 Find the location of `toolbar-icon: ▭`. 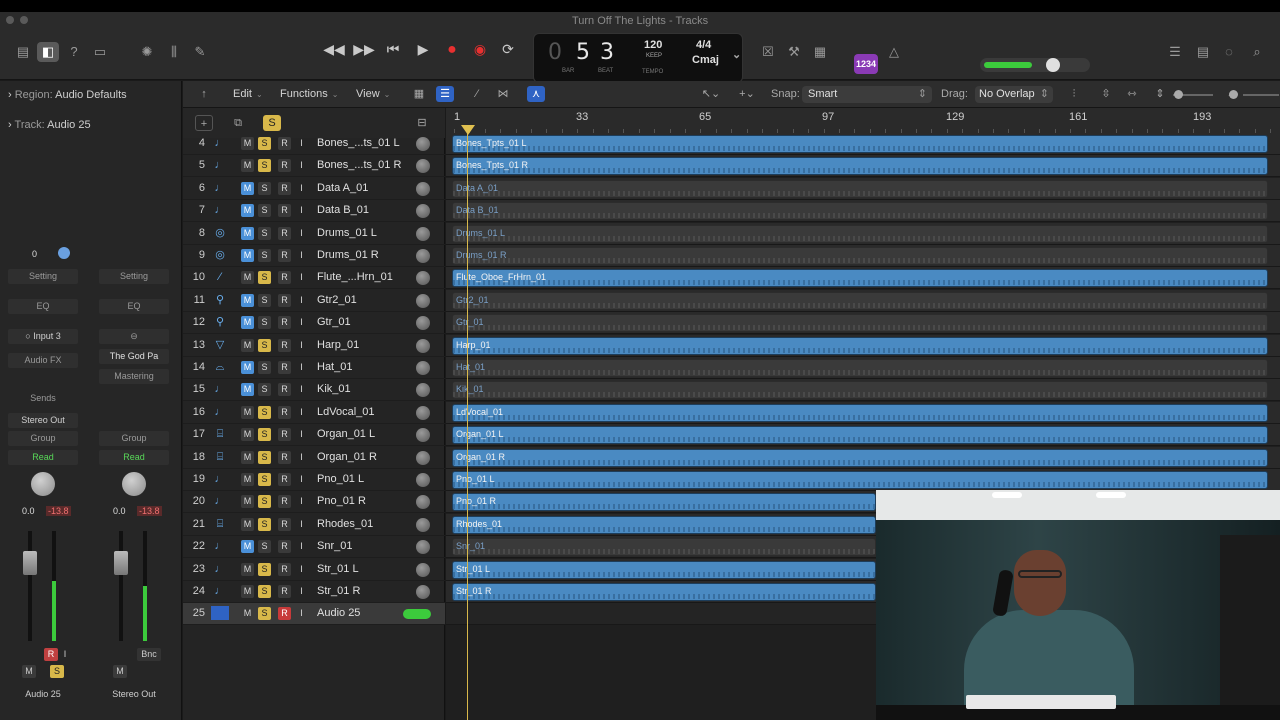

toolbar-icon: ▭ is located at coordinates (100, 52).